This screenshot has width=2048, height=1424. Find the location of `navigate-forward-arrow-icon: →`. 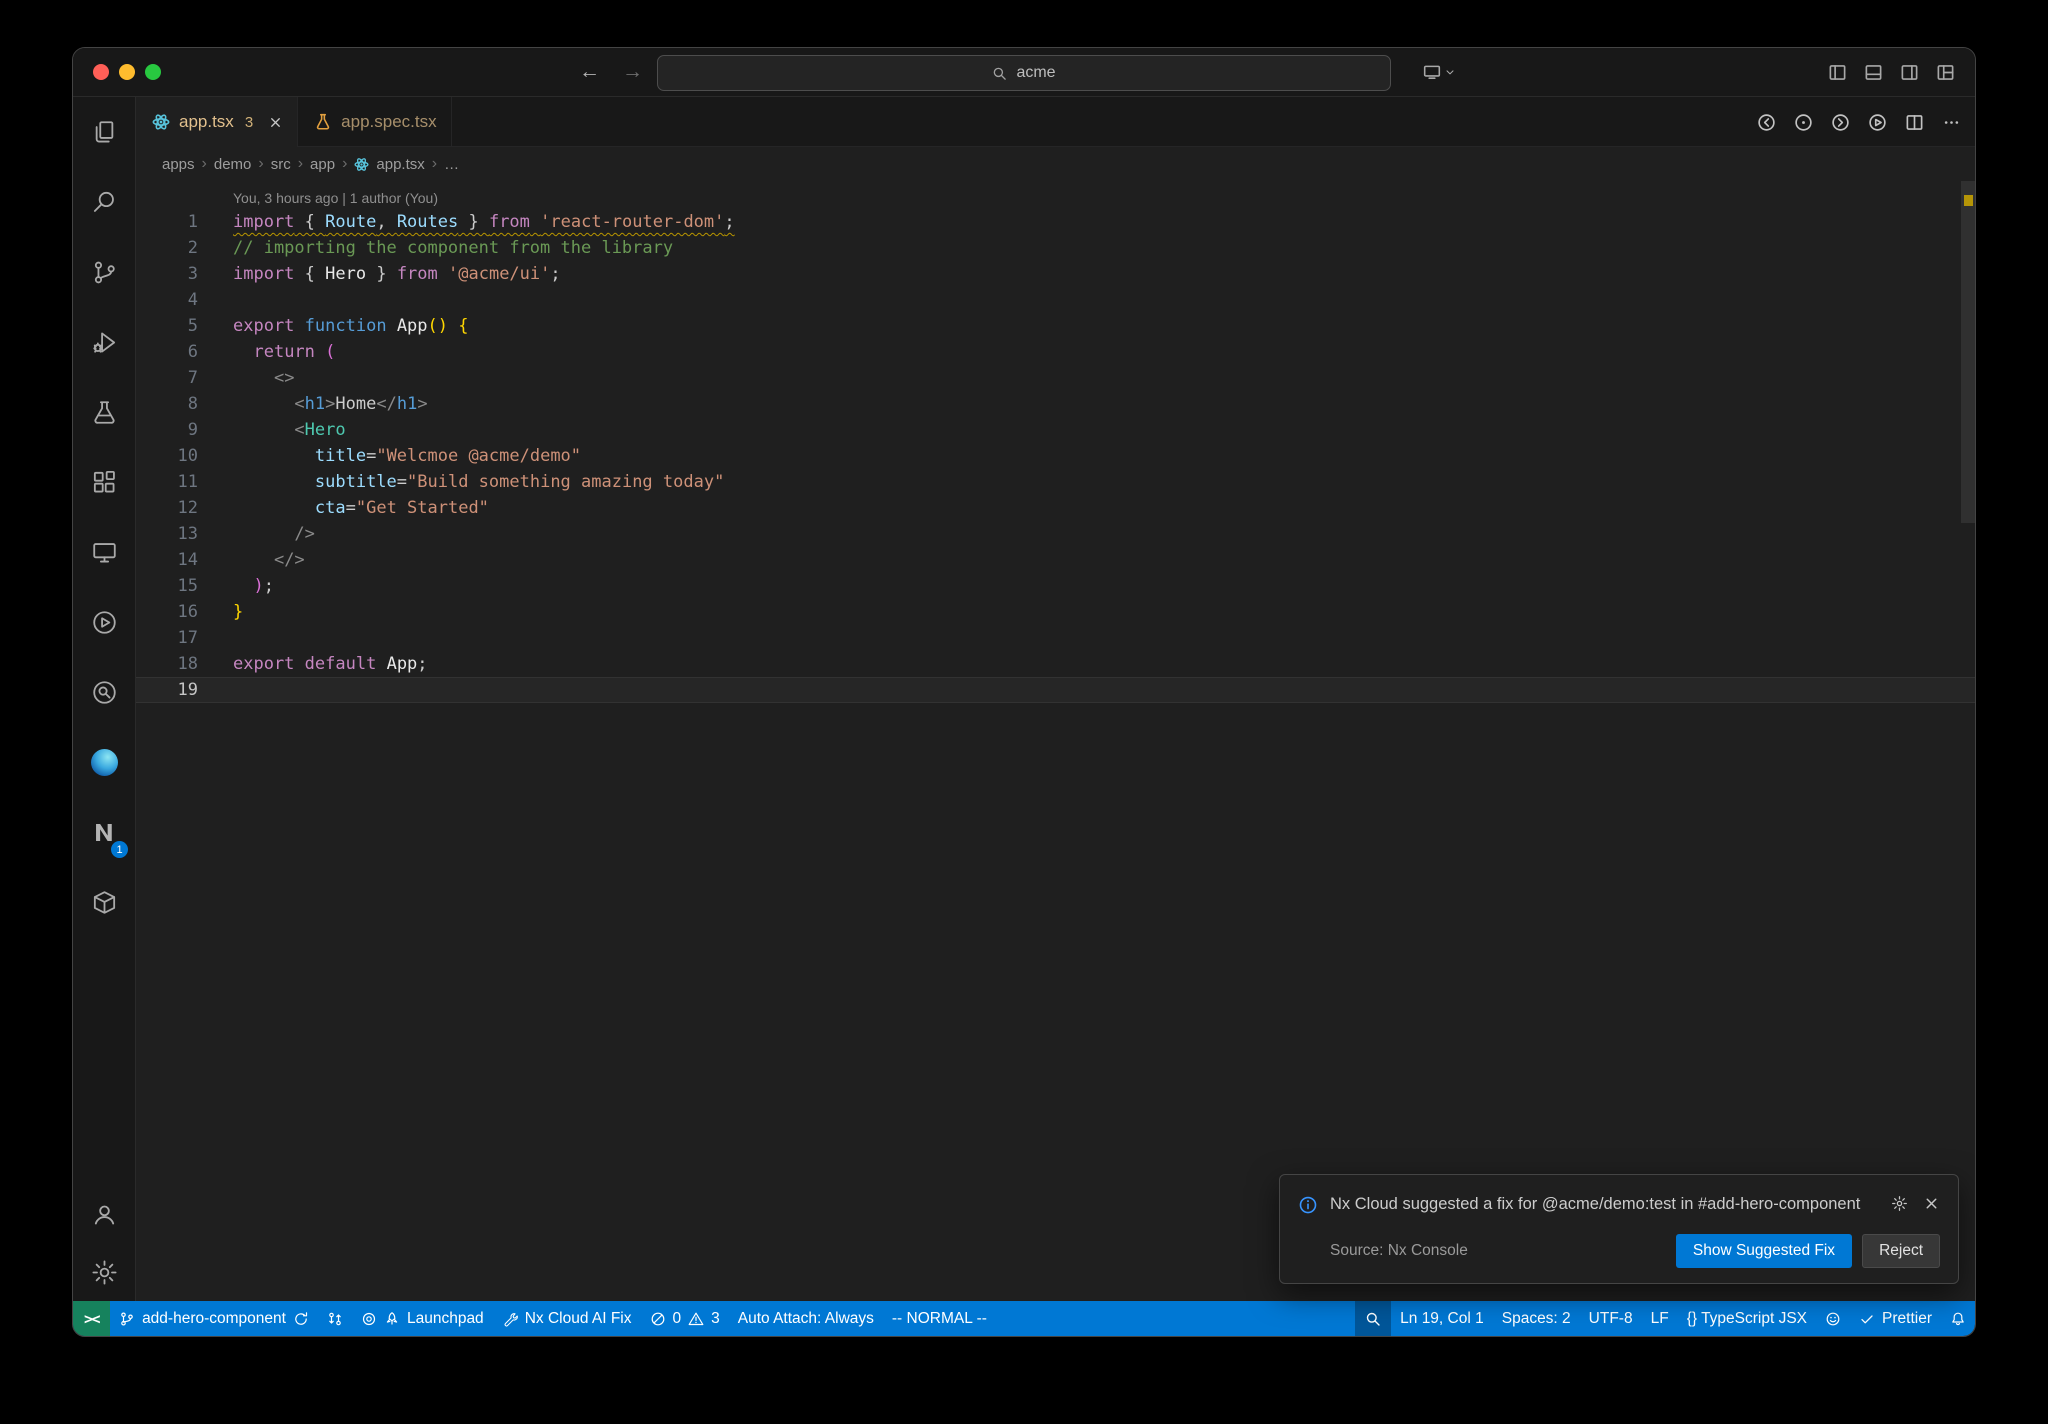

navigate-forward-arrow-icon: → is located at coordinates (632, 72).